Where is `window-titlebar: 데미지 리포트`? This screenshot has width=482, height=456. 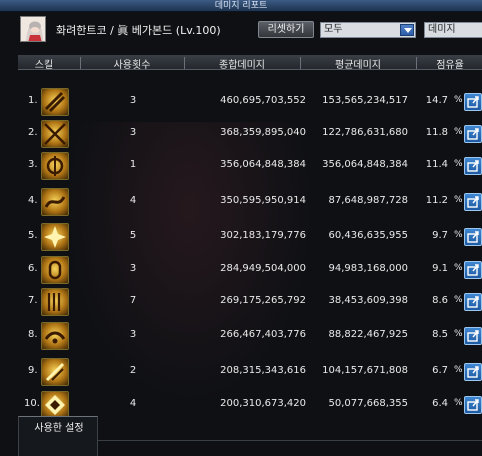 window-titlebar: 데미지 리포트 is located at coordinates (241, 6).